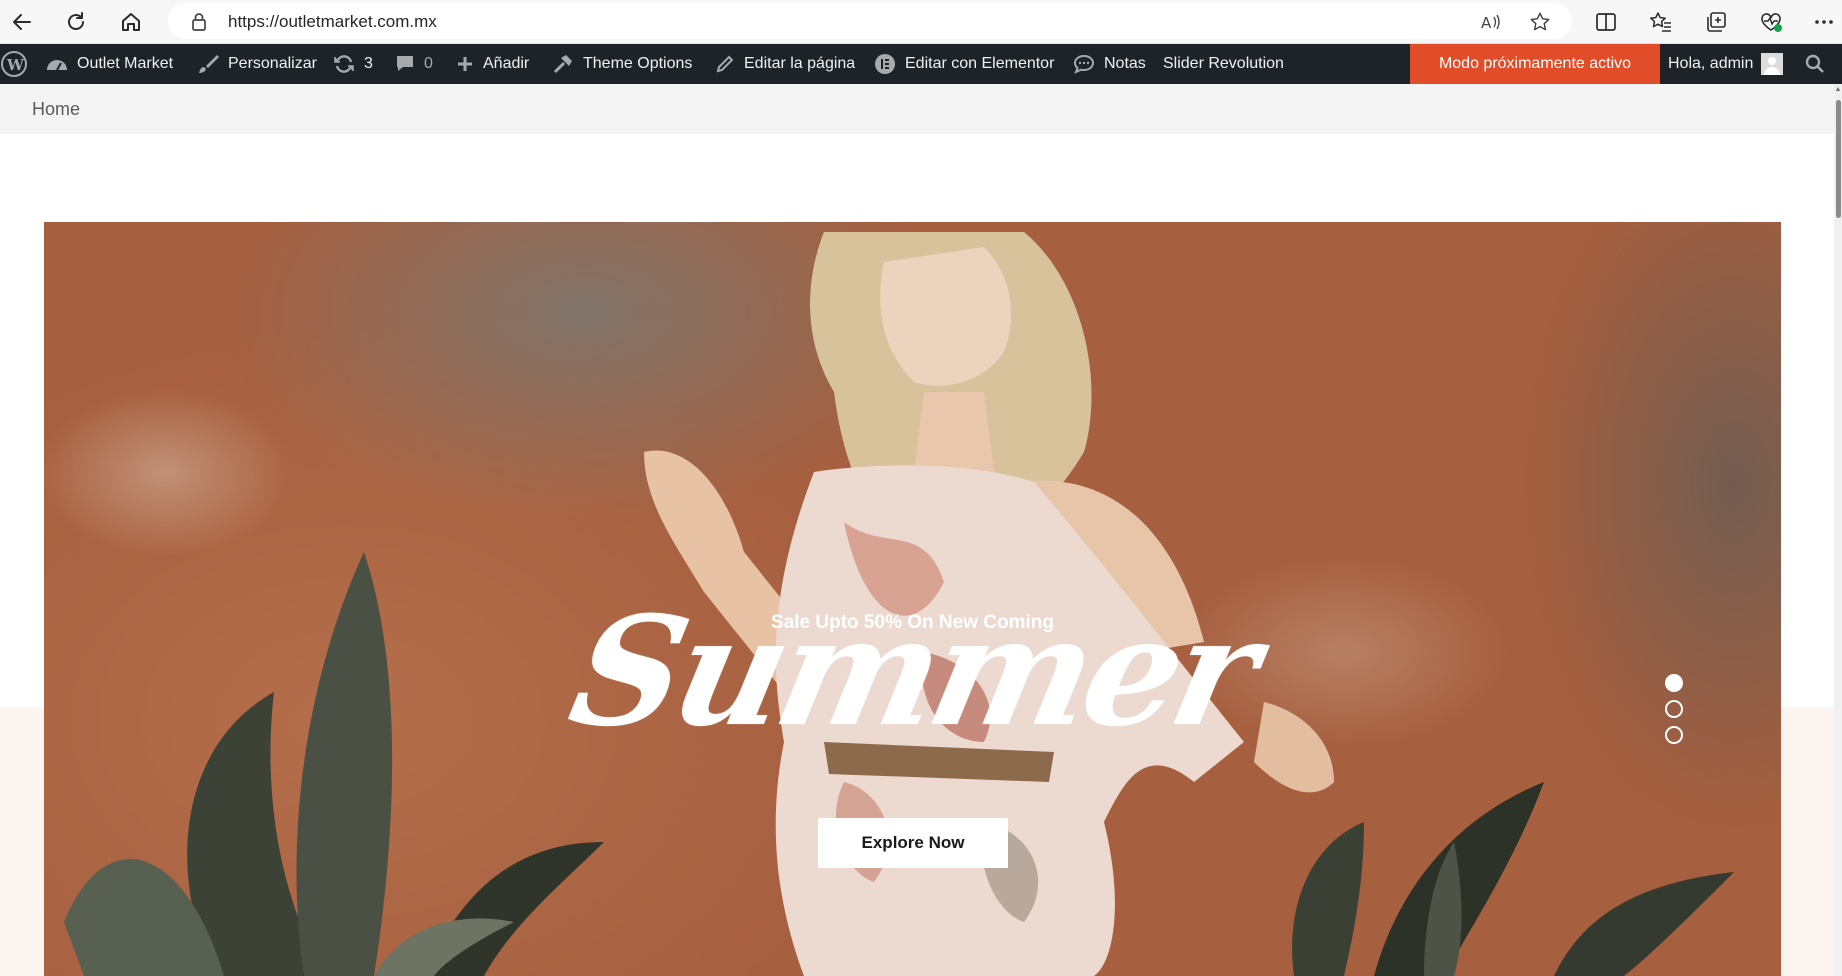 This screenshot has width=1842, height=976. Describe the element at coordinates (1772, 64) in the screenshot. I see `avatar` at that location.